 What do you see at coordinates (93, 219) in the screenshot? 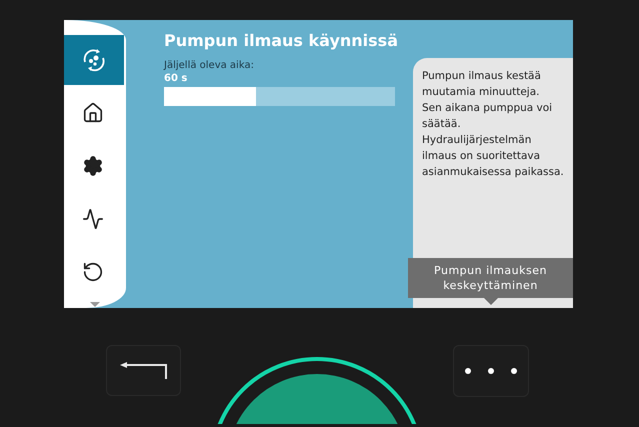
I see `pulse-icon` at bounding box center [93, 219].